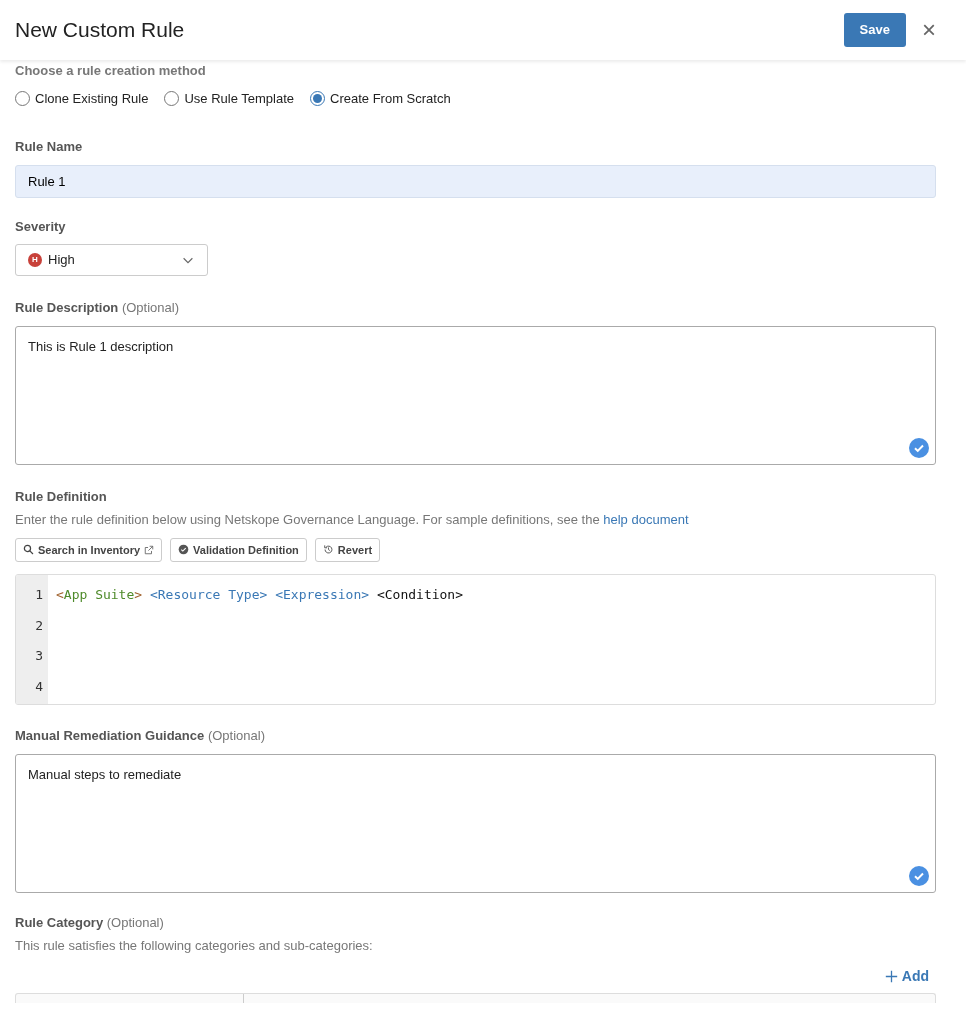 This screenshot has width=966, height=1024. Describe the element at coordinates (328, 550) in the screenshot. I see `history-icon` at that location.